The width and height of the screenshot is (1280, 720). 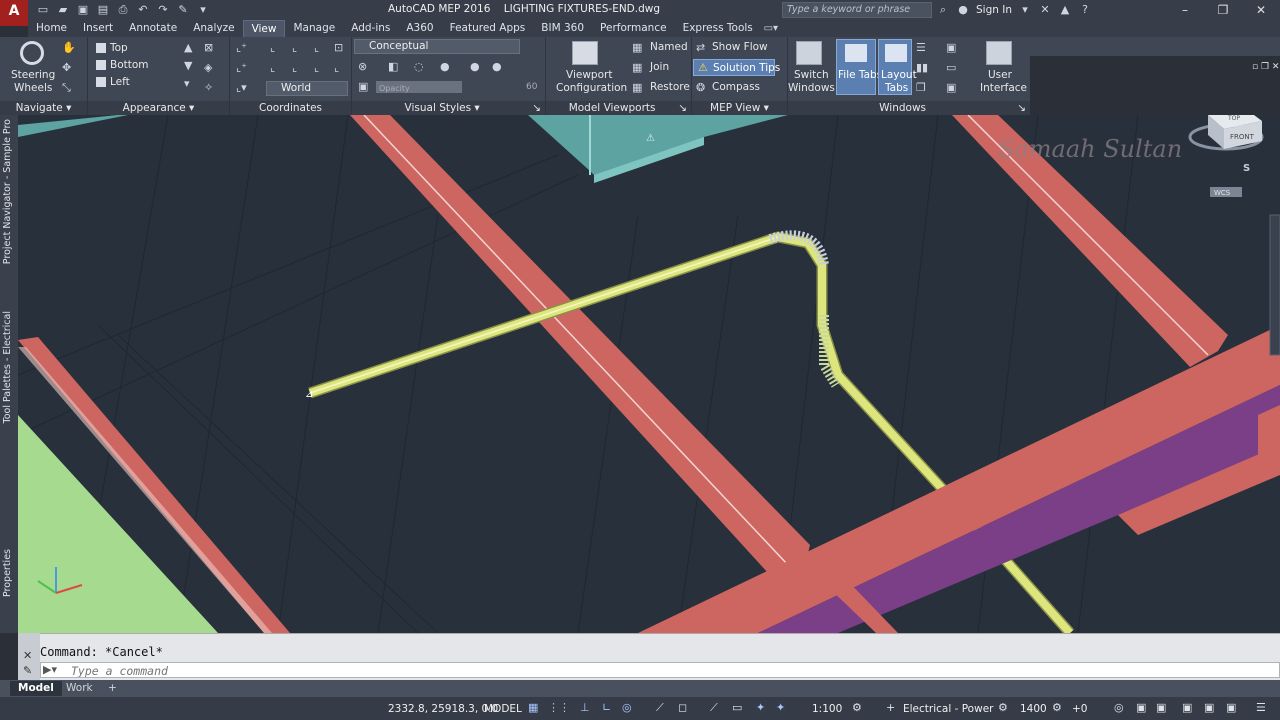 What do you see at coordinates (158, 108) in the screenshot?
I see `panel-appearance-title: Appearance ▾` at bounding box center [158, 108].